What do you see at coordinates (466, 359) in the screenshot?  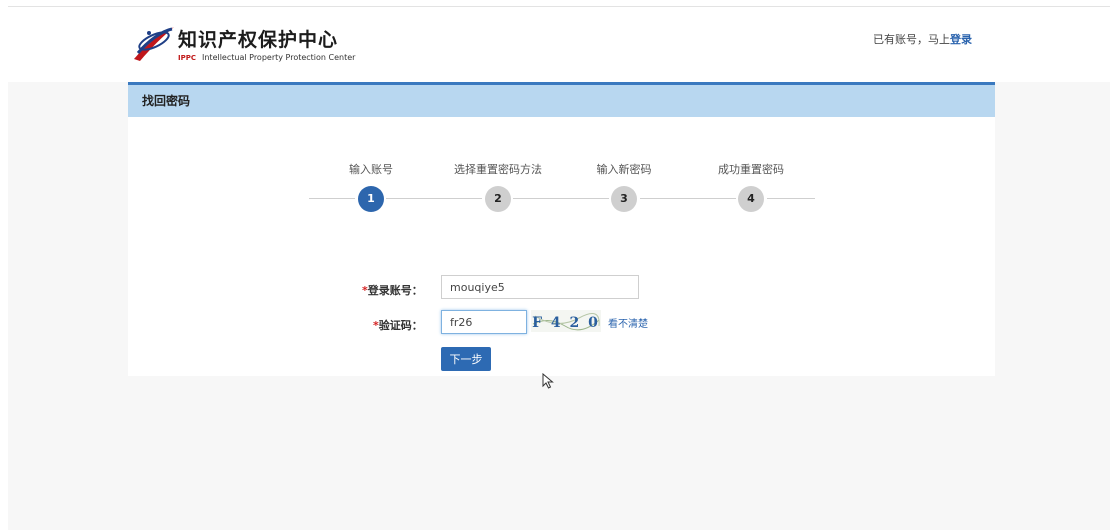 I see `next-step-button: 下一步` at bounding box center [466, 359].